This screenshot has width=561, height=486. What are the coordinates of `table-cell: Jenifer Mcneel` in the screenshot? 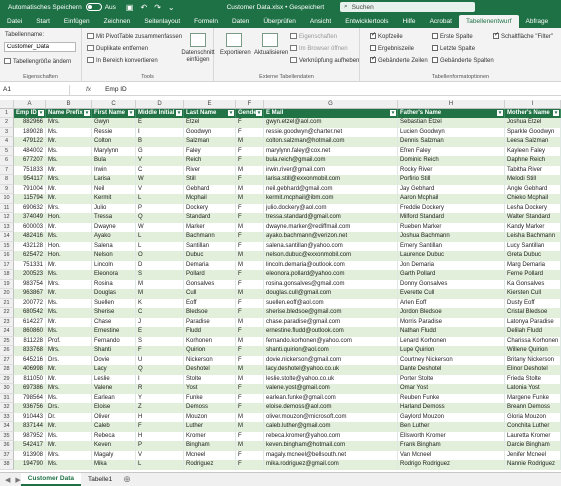 It's located at (533, 455).